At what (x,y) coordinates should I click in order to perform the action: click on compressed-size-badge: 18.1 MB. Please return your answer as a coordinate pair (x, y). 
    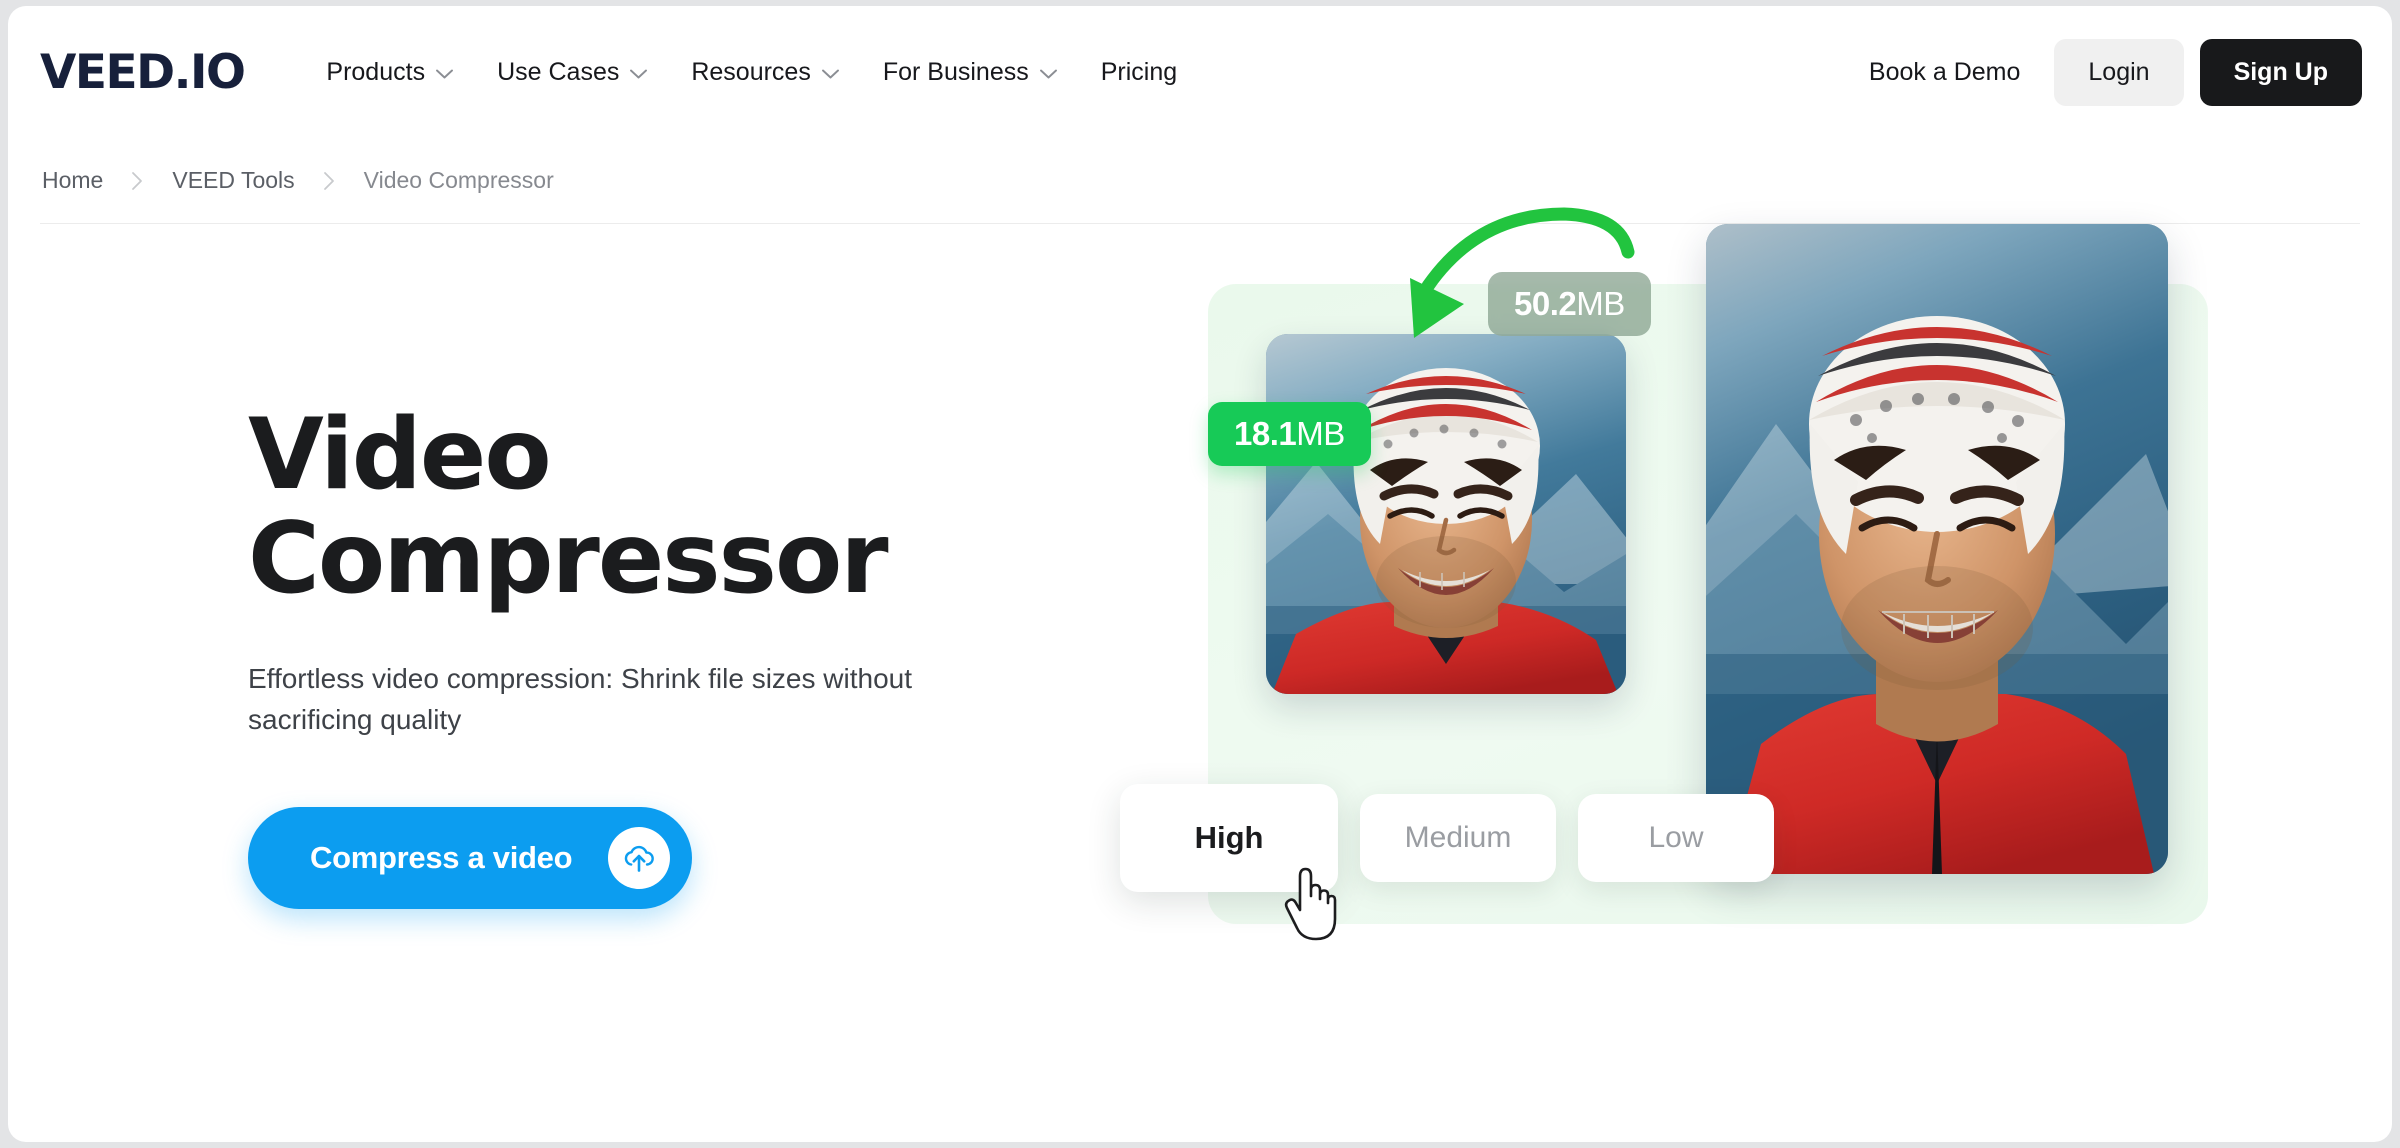
    Looking at the image, I should click on (1289, 434).